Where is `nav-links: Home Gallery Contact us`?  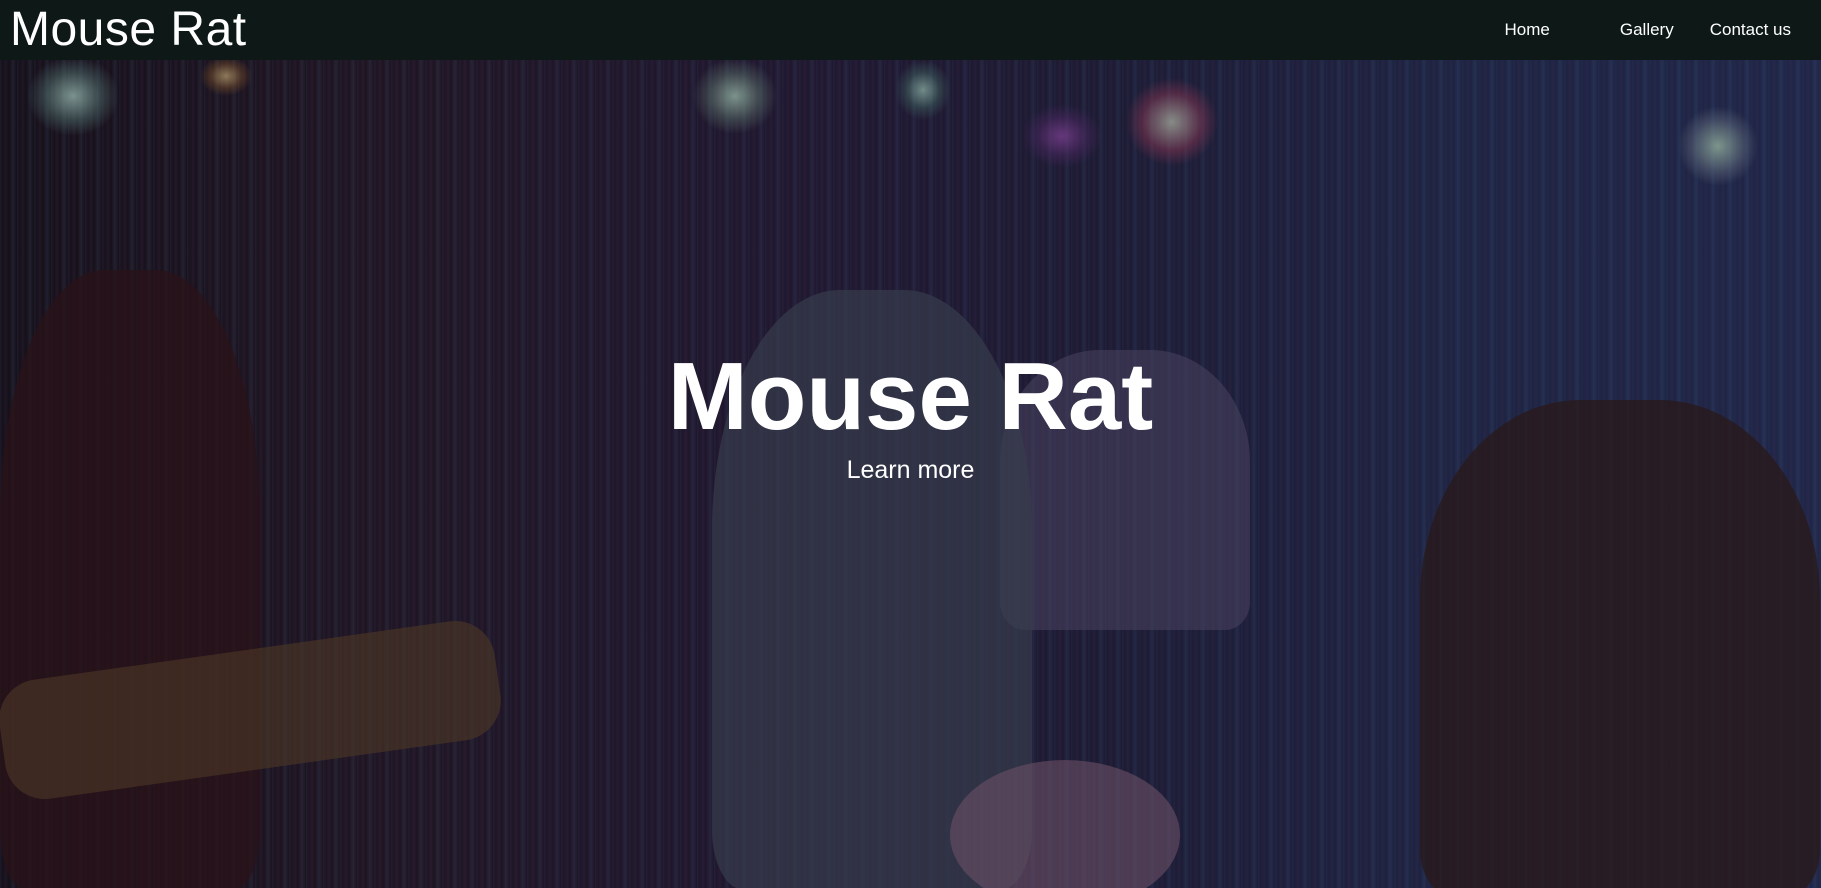 nav-links: Home Gallery Contact us is located at coordinates (1648, 30).